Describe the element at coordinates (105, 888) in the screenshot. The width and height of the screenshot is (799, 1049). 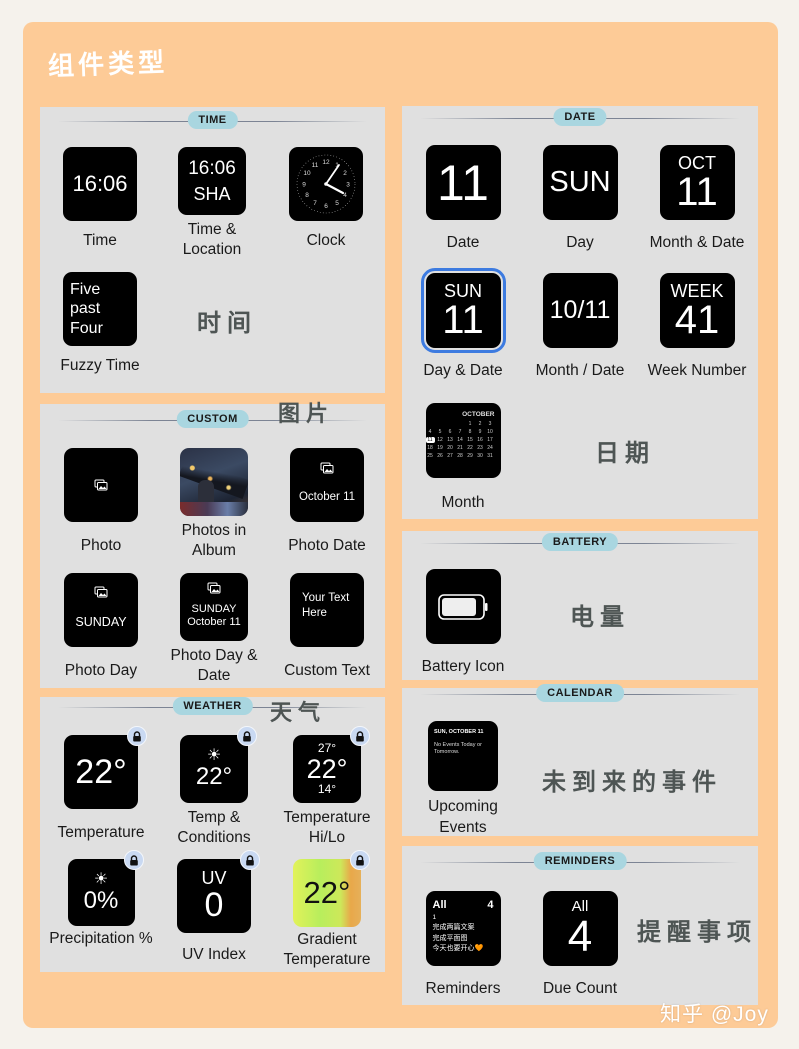
I see `widget-preview: ☀ 0%` at that location.